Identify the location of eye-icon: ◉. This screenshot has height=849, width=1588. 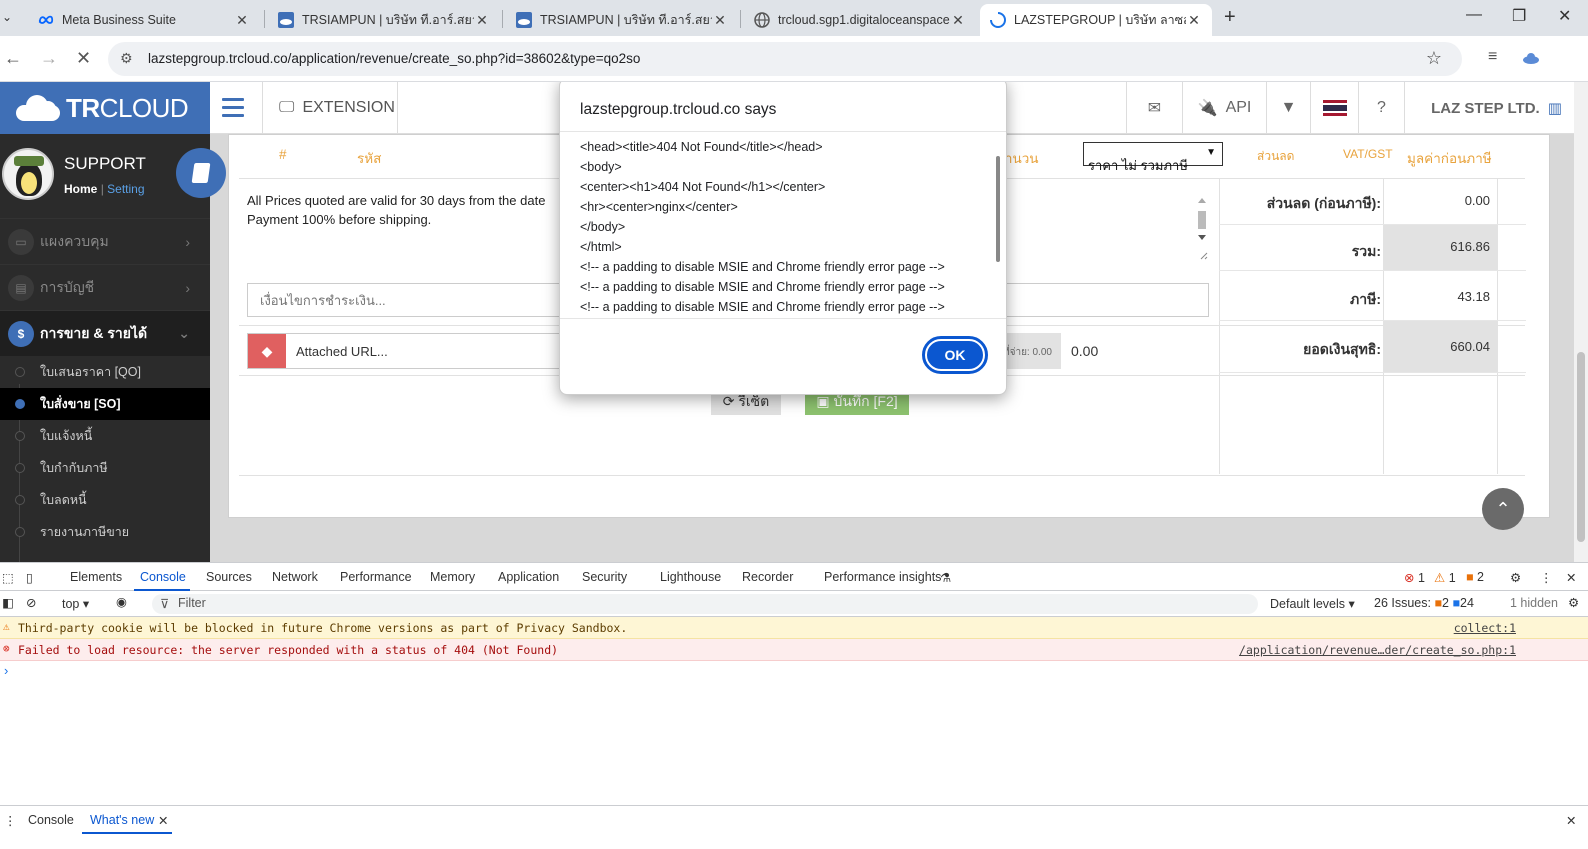
(121, 601).